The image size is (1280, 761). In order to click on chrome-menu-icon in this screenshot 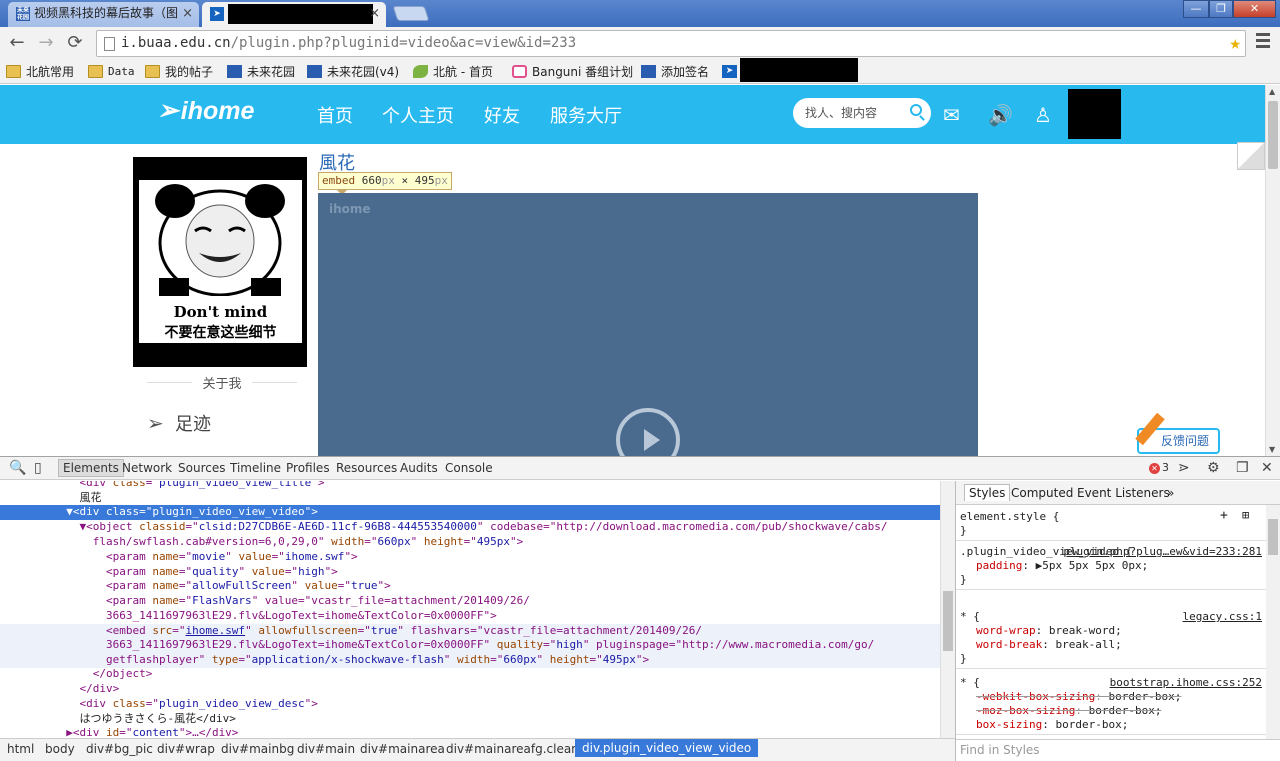, I will do `click(1263, 42)`.